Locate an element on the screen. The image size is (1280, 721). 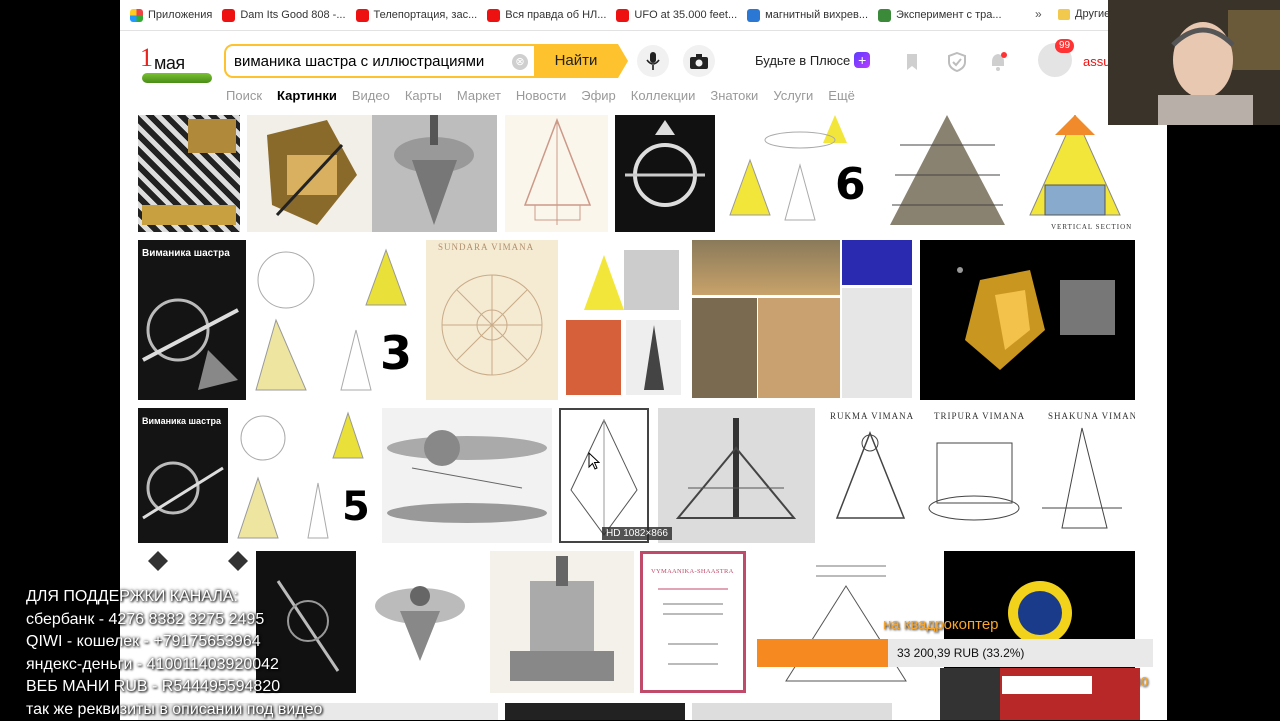
tab-search: Поиск is located at coordinates (244, 95).